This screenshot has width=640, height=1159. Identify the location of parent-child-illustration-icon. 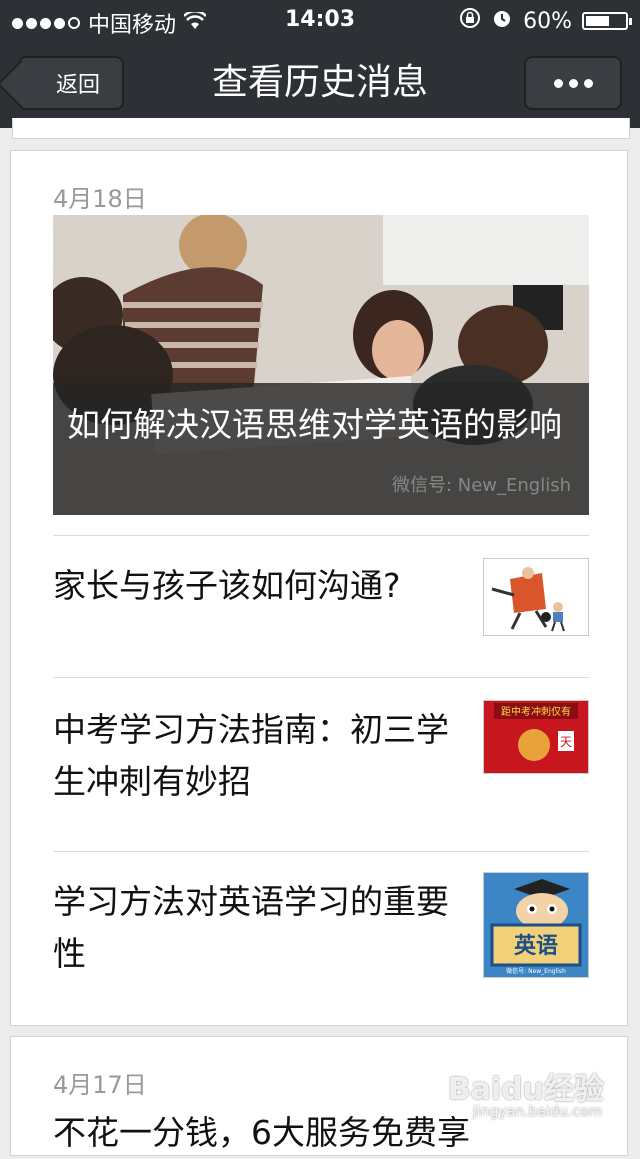
(536, 597).